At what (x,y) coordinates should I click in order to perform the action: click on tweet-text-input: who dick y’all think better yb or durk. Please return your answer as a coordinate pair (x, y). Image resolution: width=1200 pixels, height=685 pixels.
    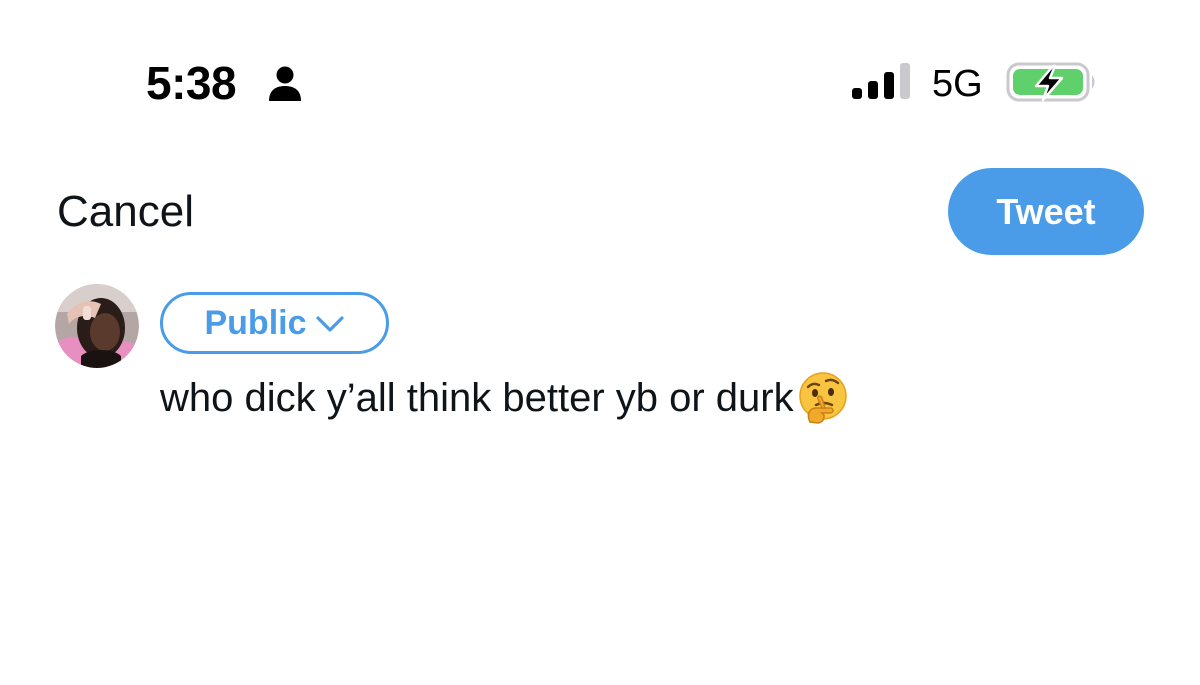
    Looking at the image, I should click on (505, 398).